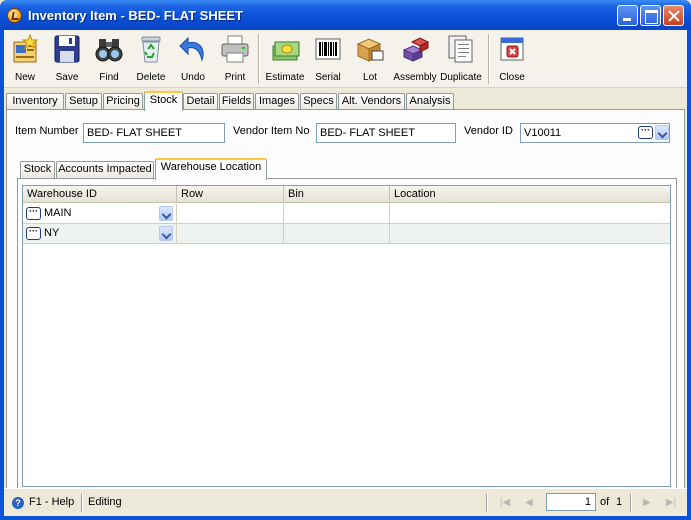 This screenshot has width=691, height=520. Describe the element at coordinates (415, 59) in the screenshot. I see `assembly-button: Assembly` at that location.